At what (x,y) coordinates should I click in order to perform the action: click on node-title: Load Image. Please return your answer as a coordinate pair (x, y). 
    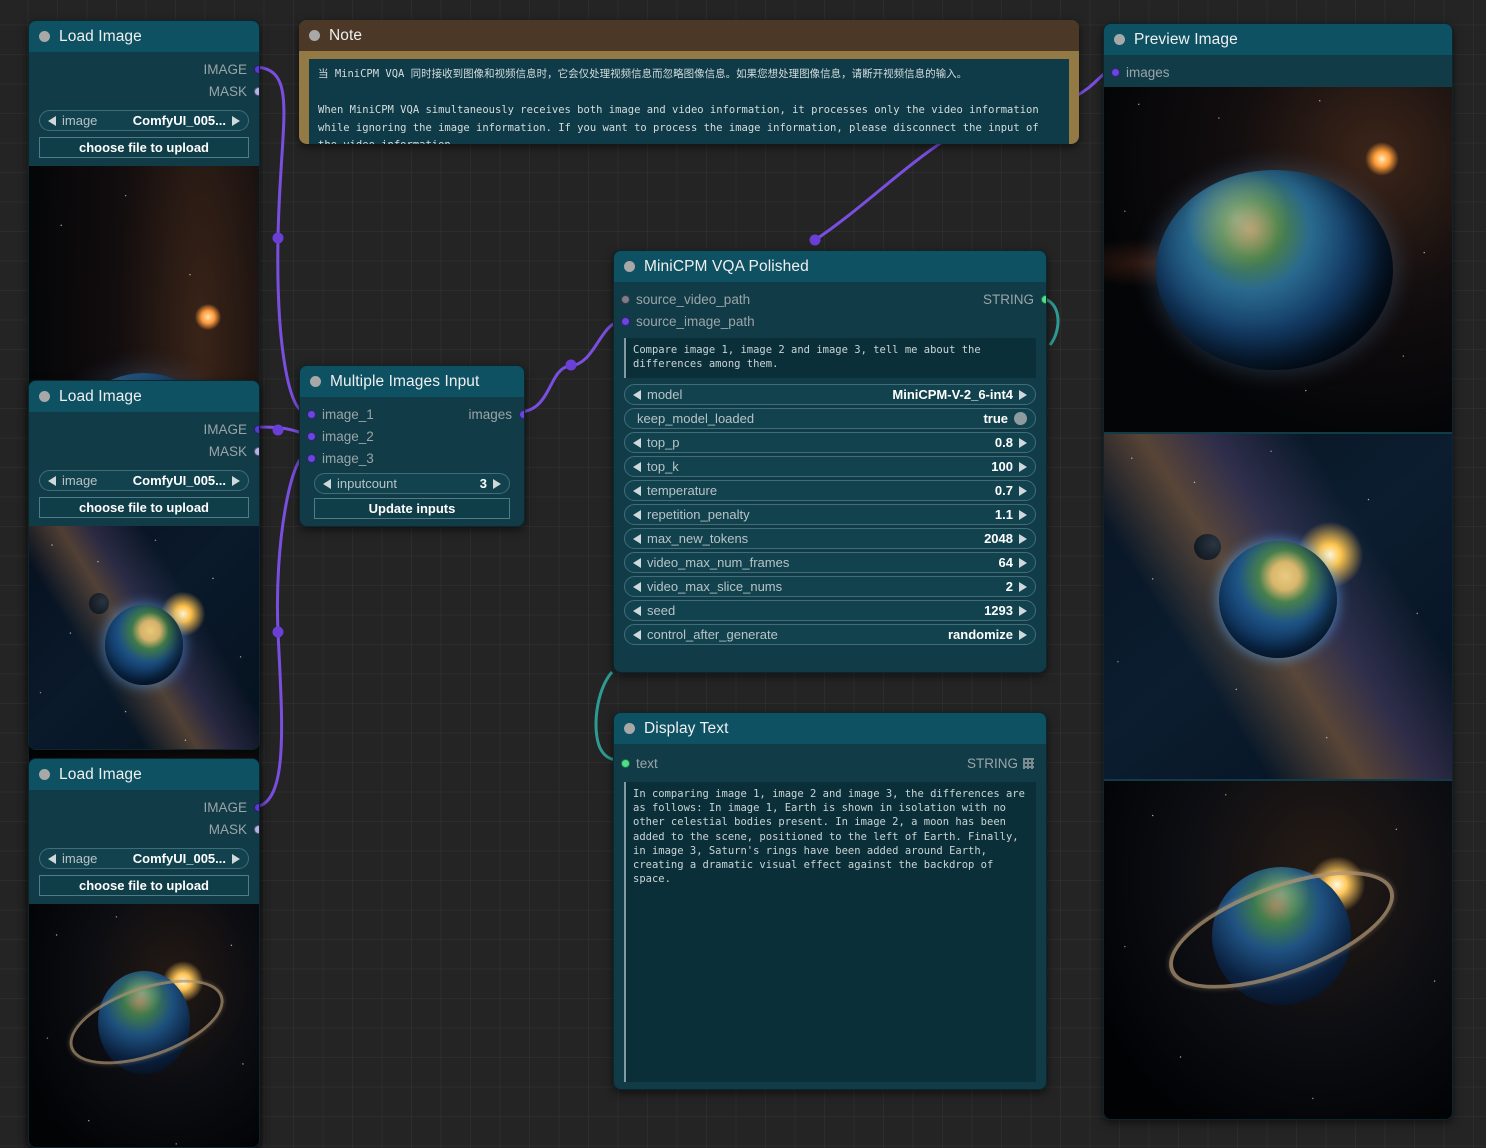
    Looking at the image, I should click on (100, 396).